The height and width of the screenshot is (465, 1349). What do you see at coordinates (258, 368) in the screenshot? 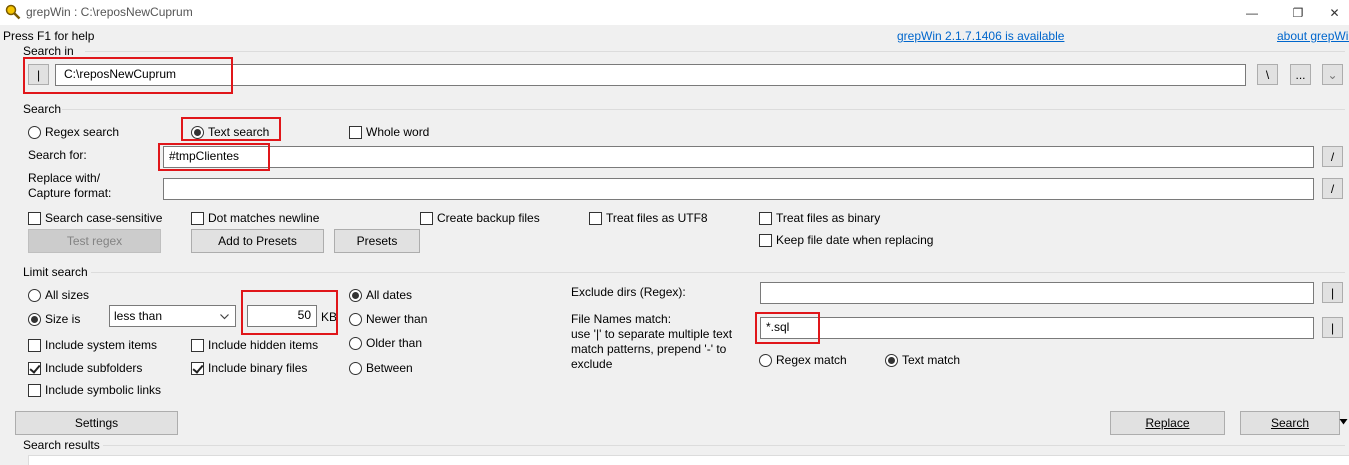
I see `binary-files-label: Include binary files` at bounding box center [258, 368].